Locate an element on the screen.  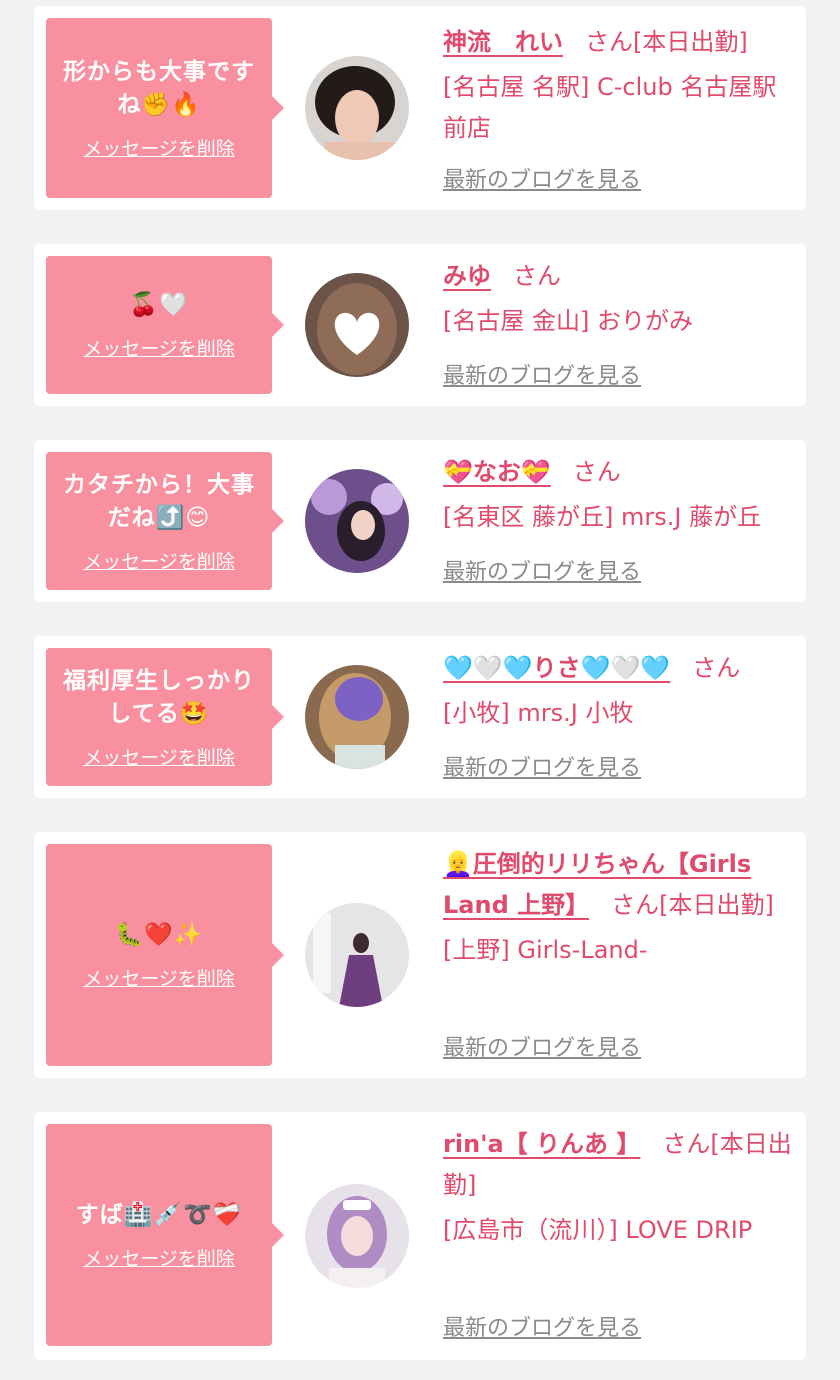
message-bubble: 🍒🤍 メッセージを削除 is located at coordinates (165, 325).